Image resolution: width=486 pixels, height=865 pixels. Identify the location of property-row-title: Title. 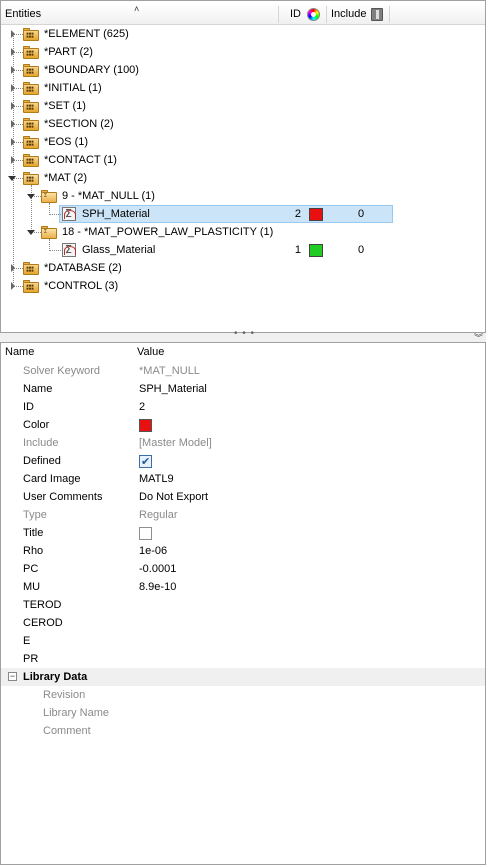
(243, 533).